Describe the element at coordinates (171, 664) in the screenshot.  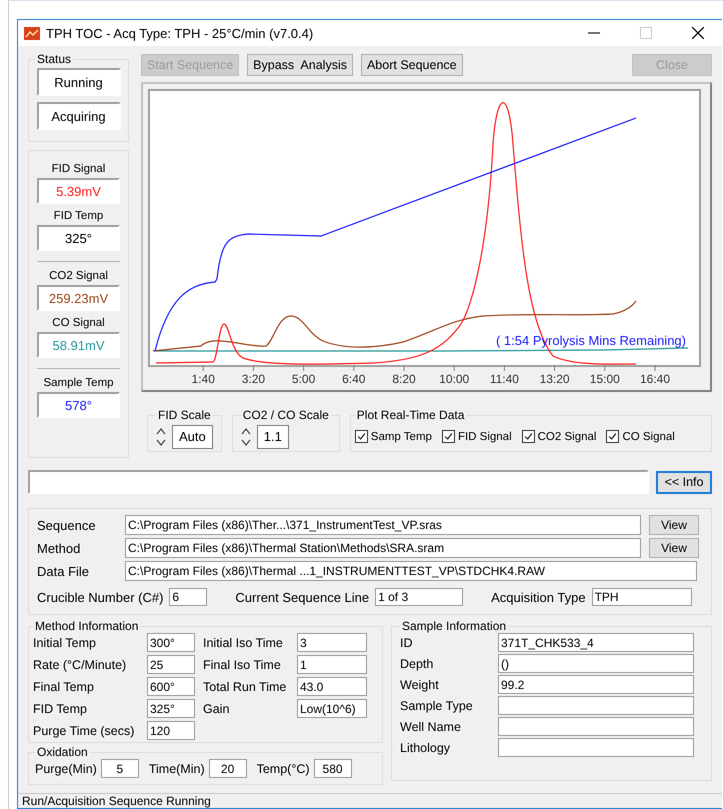
I see `text-field: 25` at that location.